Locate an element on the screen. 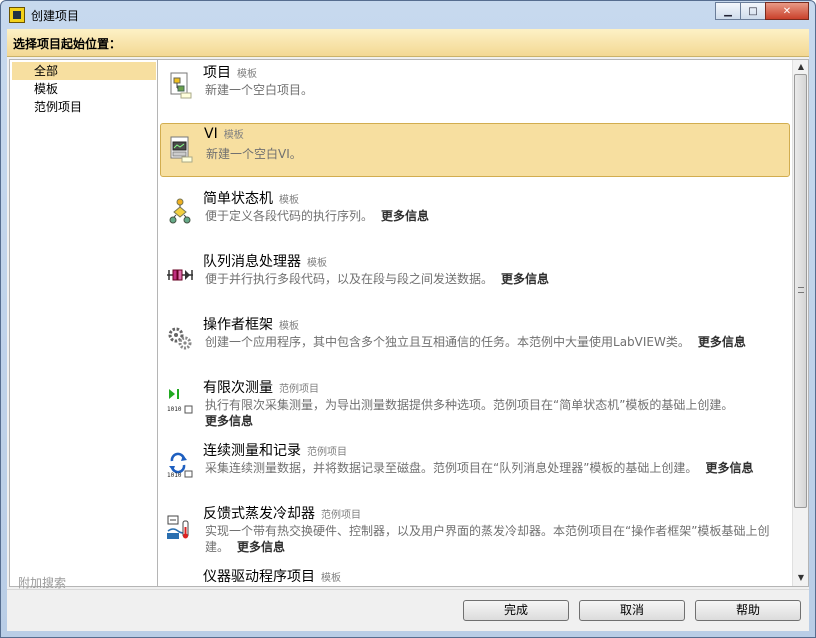 The width and height of the screenshot is (816, 638). minimize-icon: ▁ is located at coordinates (728, 11).